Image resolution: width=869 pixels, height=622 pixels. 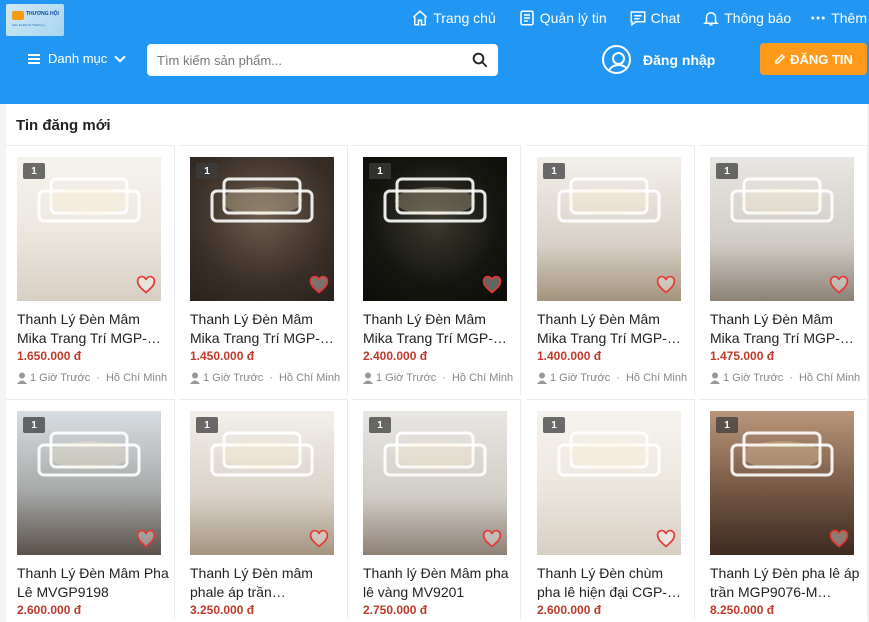 I want to click on nav-more: Thêm, so click(x=838, y=18).